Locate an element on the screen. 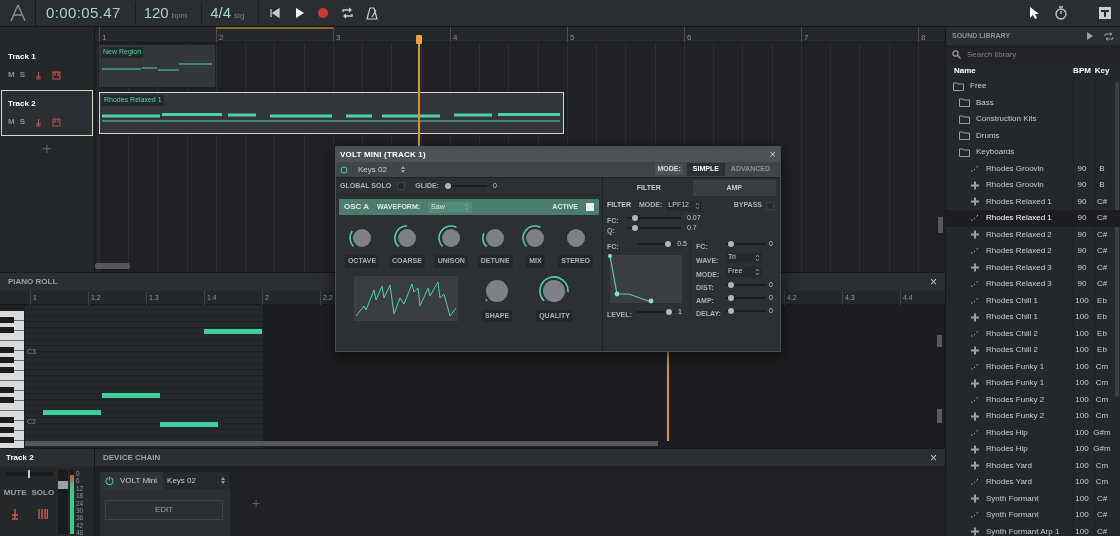  piano-keys-drawing is located at coordinates (12, 379).